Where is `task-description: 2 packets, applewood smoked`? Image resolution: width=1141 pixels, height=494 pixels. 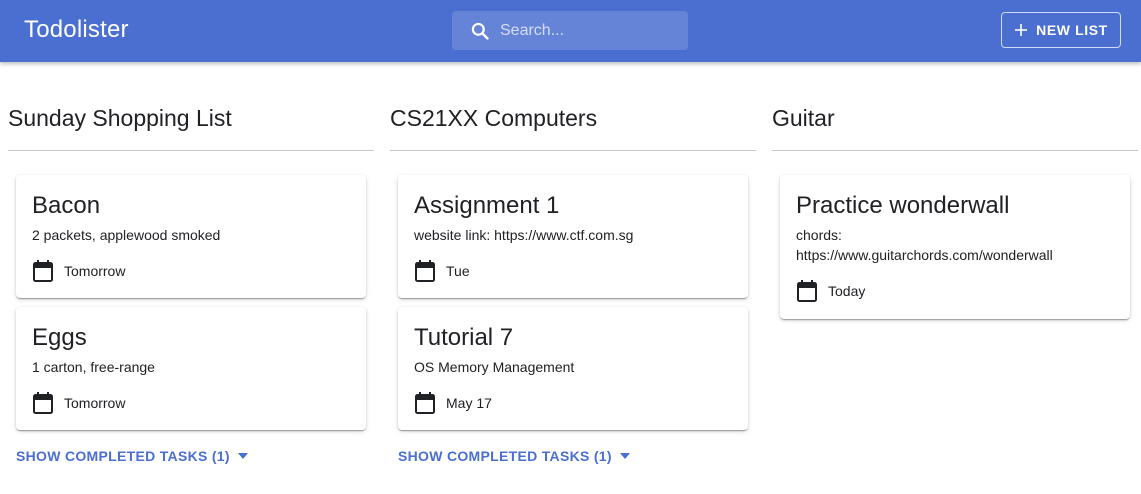 task-description: 2 packets, applewood smoked is located at coordinates (126, 235).